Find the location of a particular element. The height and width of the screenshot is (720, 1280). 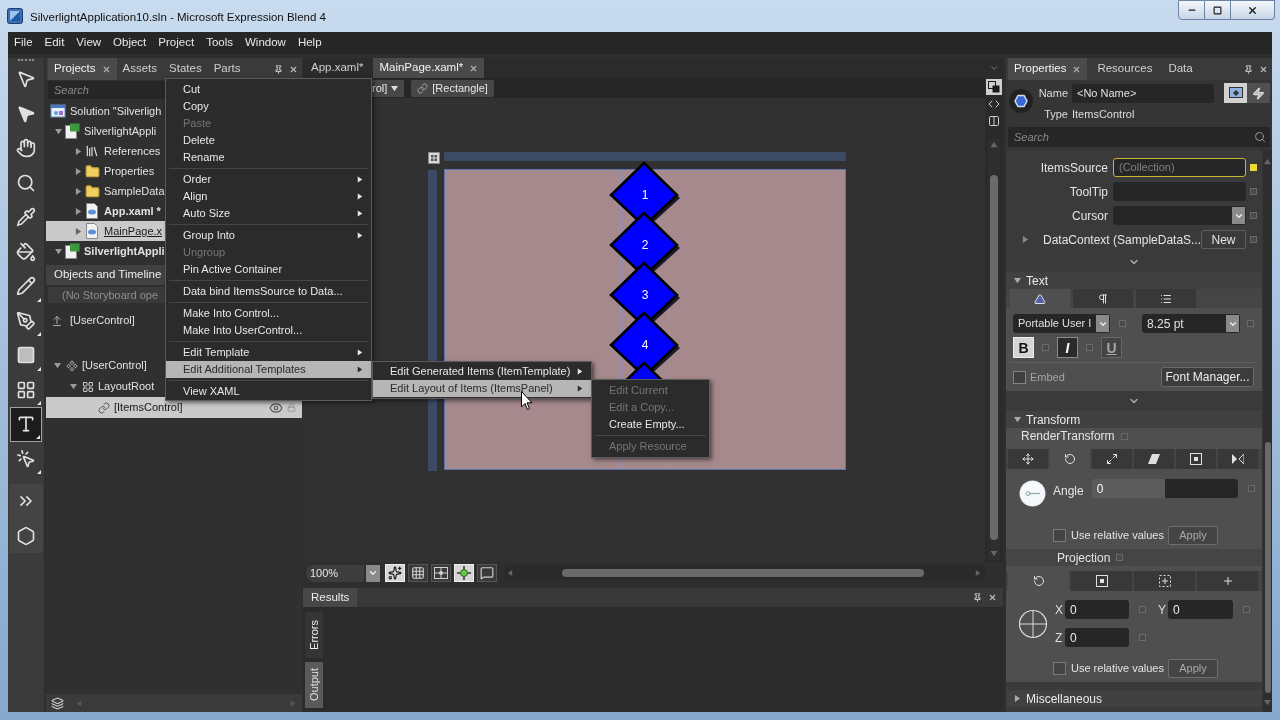

panel-tab: Parts is located at coordinates (227, 69).